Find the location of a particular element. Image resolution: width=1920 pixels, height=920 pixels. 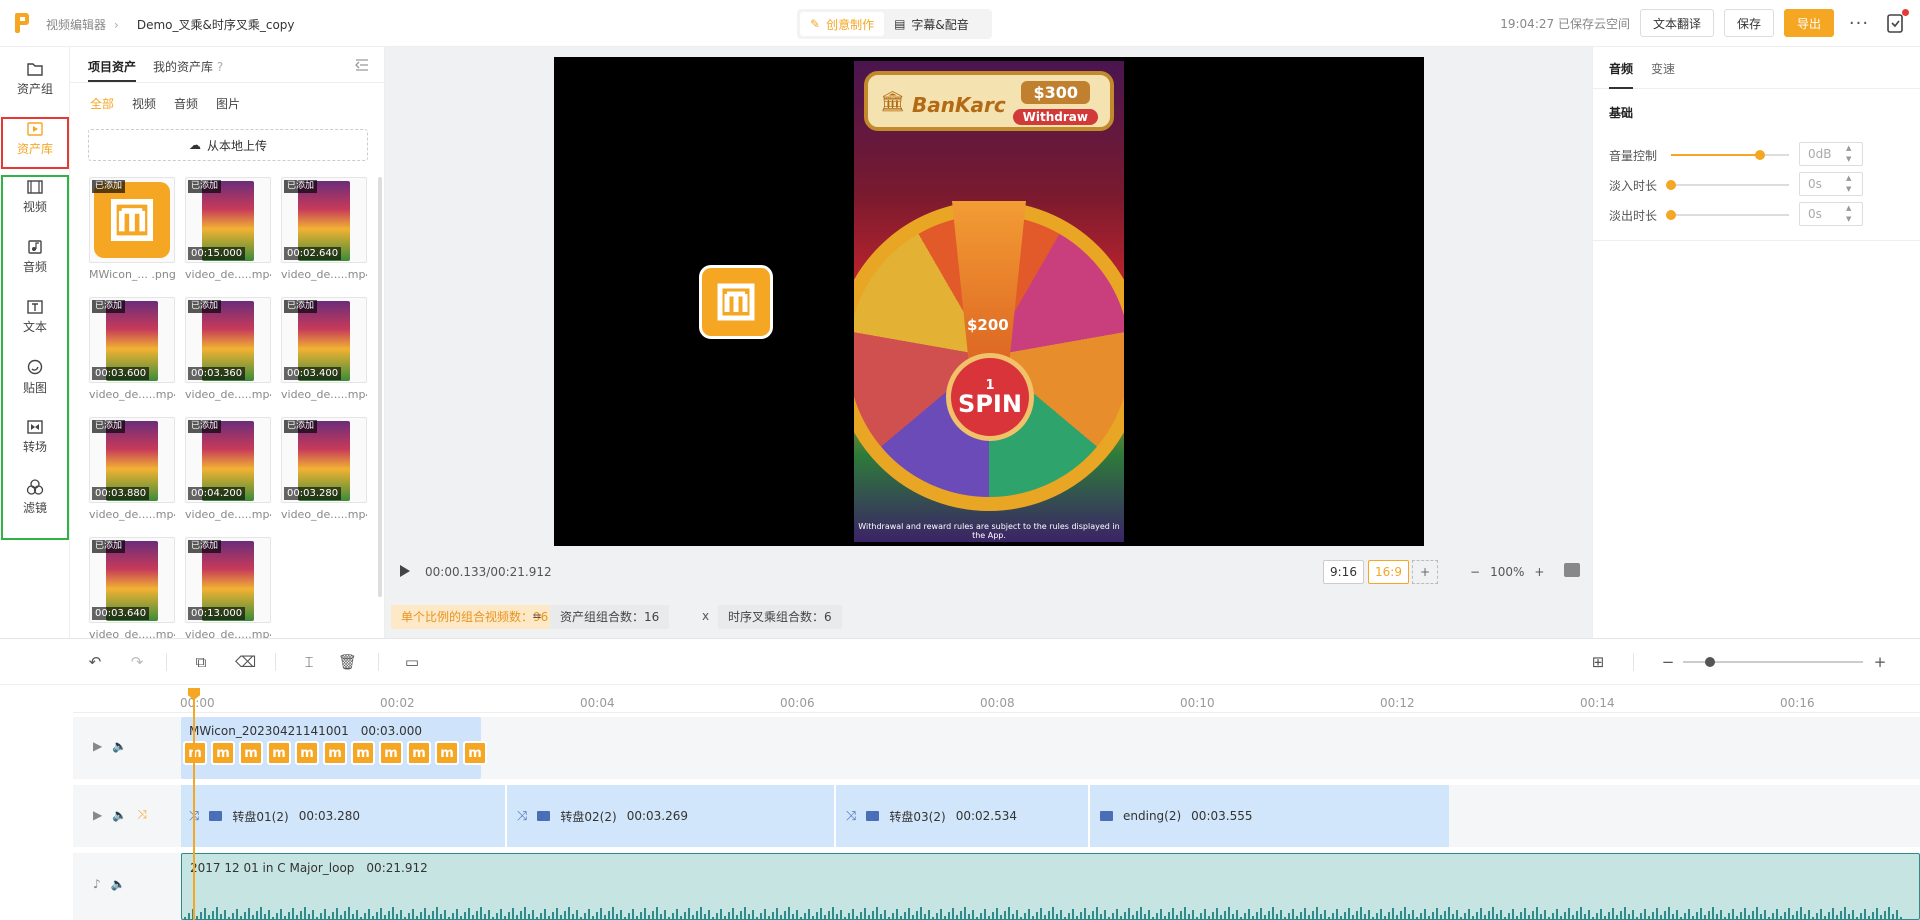

snapshot-icon is located at coordinates (1572, 570).